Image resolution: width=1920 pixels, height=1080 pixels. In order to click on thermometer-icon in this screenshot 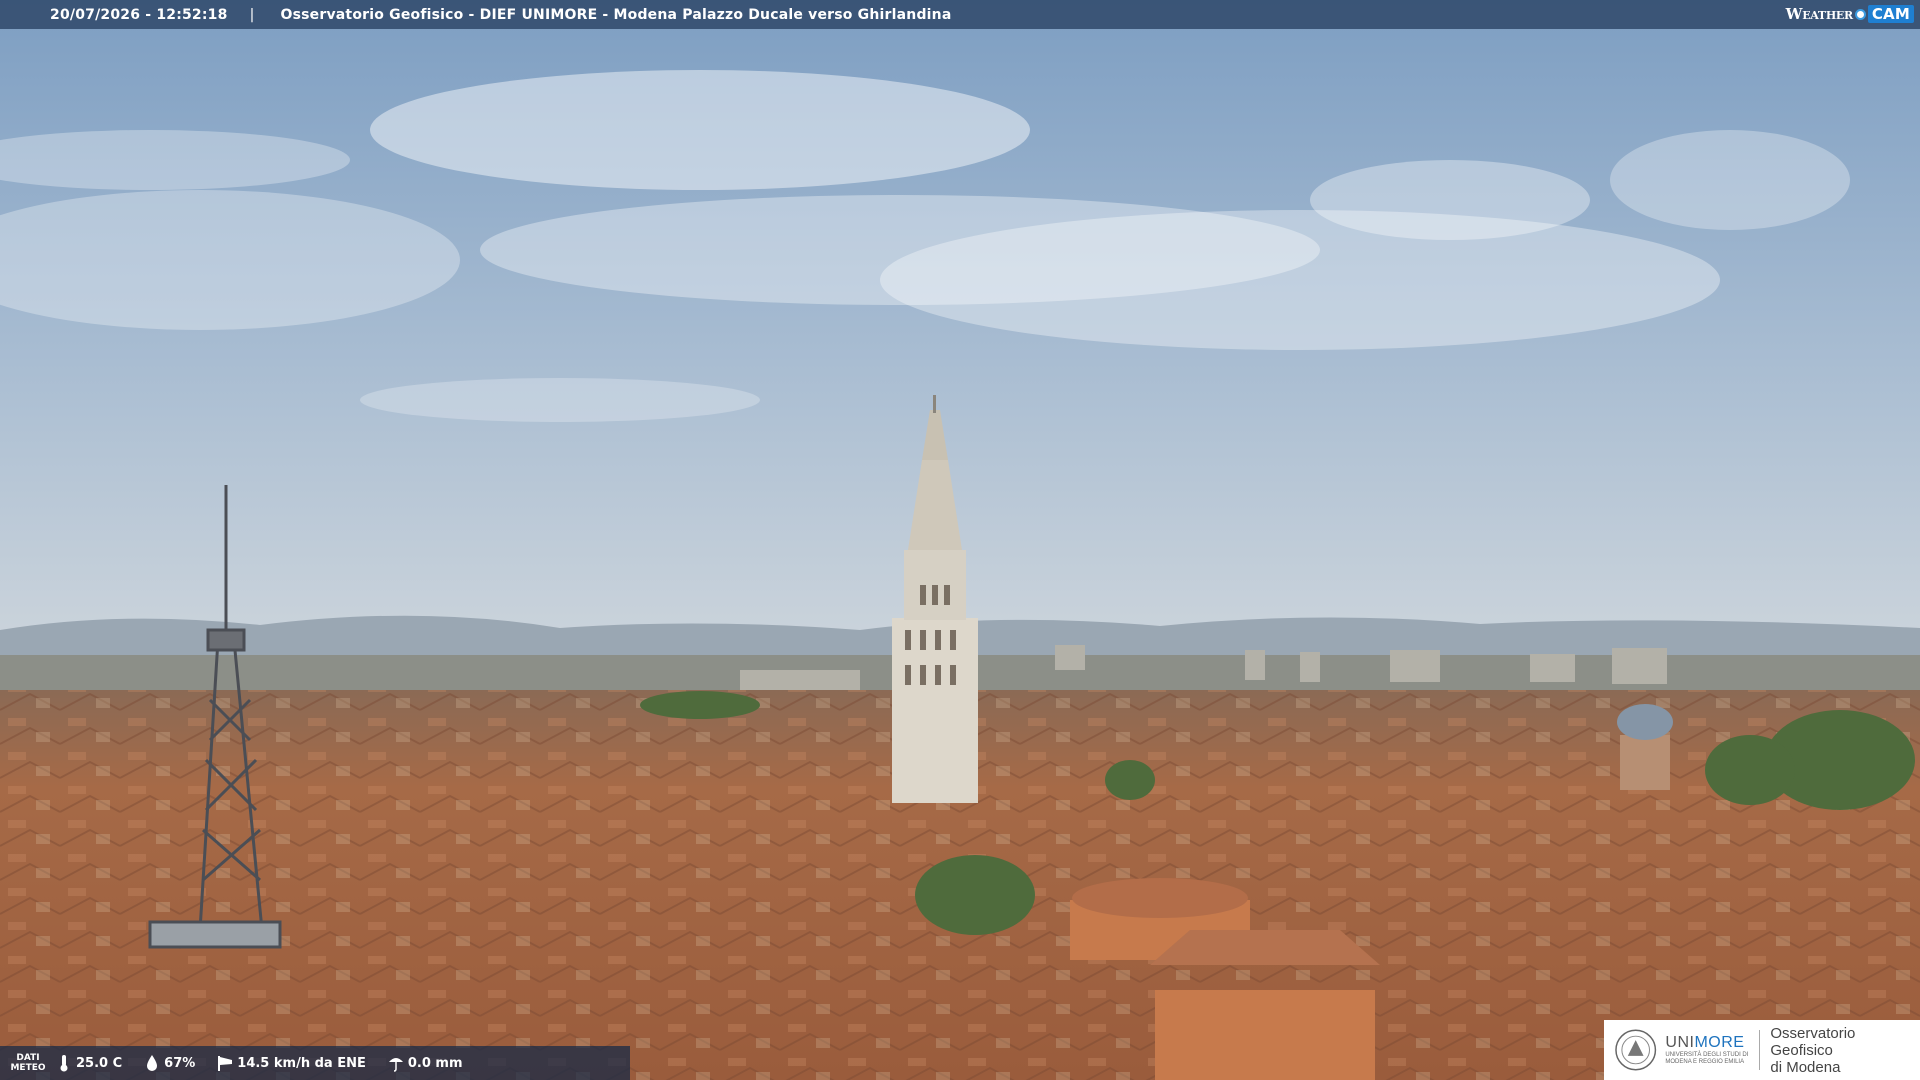, I will do `click(64, 1063)`.